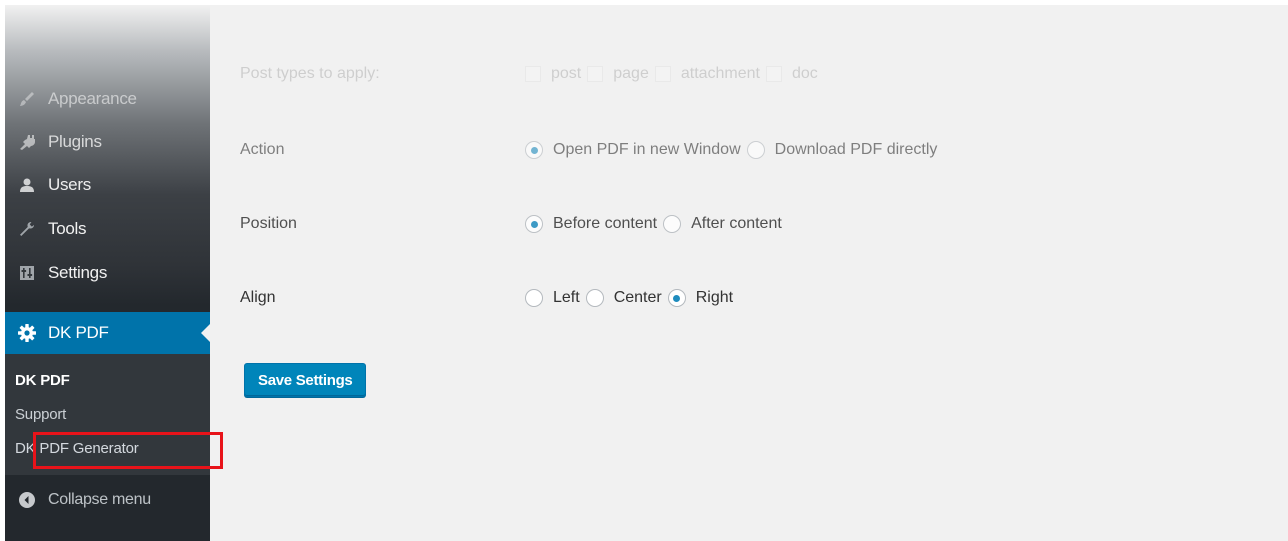  I want to click on post-types-options: post page attachment doc, so click(674, 74).